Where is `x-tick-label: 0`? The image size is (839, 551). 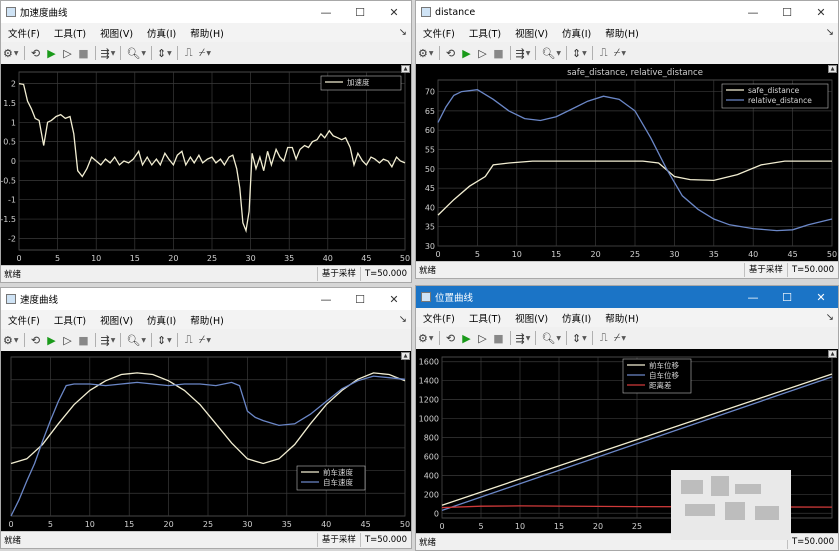 x-tick-label: 0 is located at coordinates (18, 258).